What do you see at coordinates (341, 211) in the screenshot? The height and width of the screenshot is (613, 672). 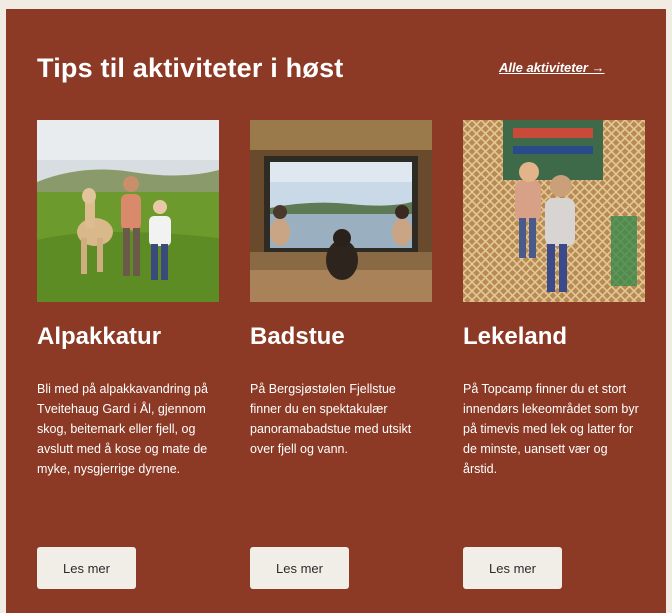 I see `sauna-photo` at bounding box center [341, 211].